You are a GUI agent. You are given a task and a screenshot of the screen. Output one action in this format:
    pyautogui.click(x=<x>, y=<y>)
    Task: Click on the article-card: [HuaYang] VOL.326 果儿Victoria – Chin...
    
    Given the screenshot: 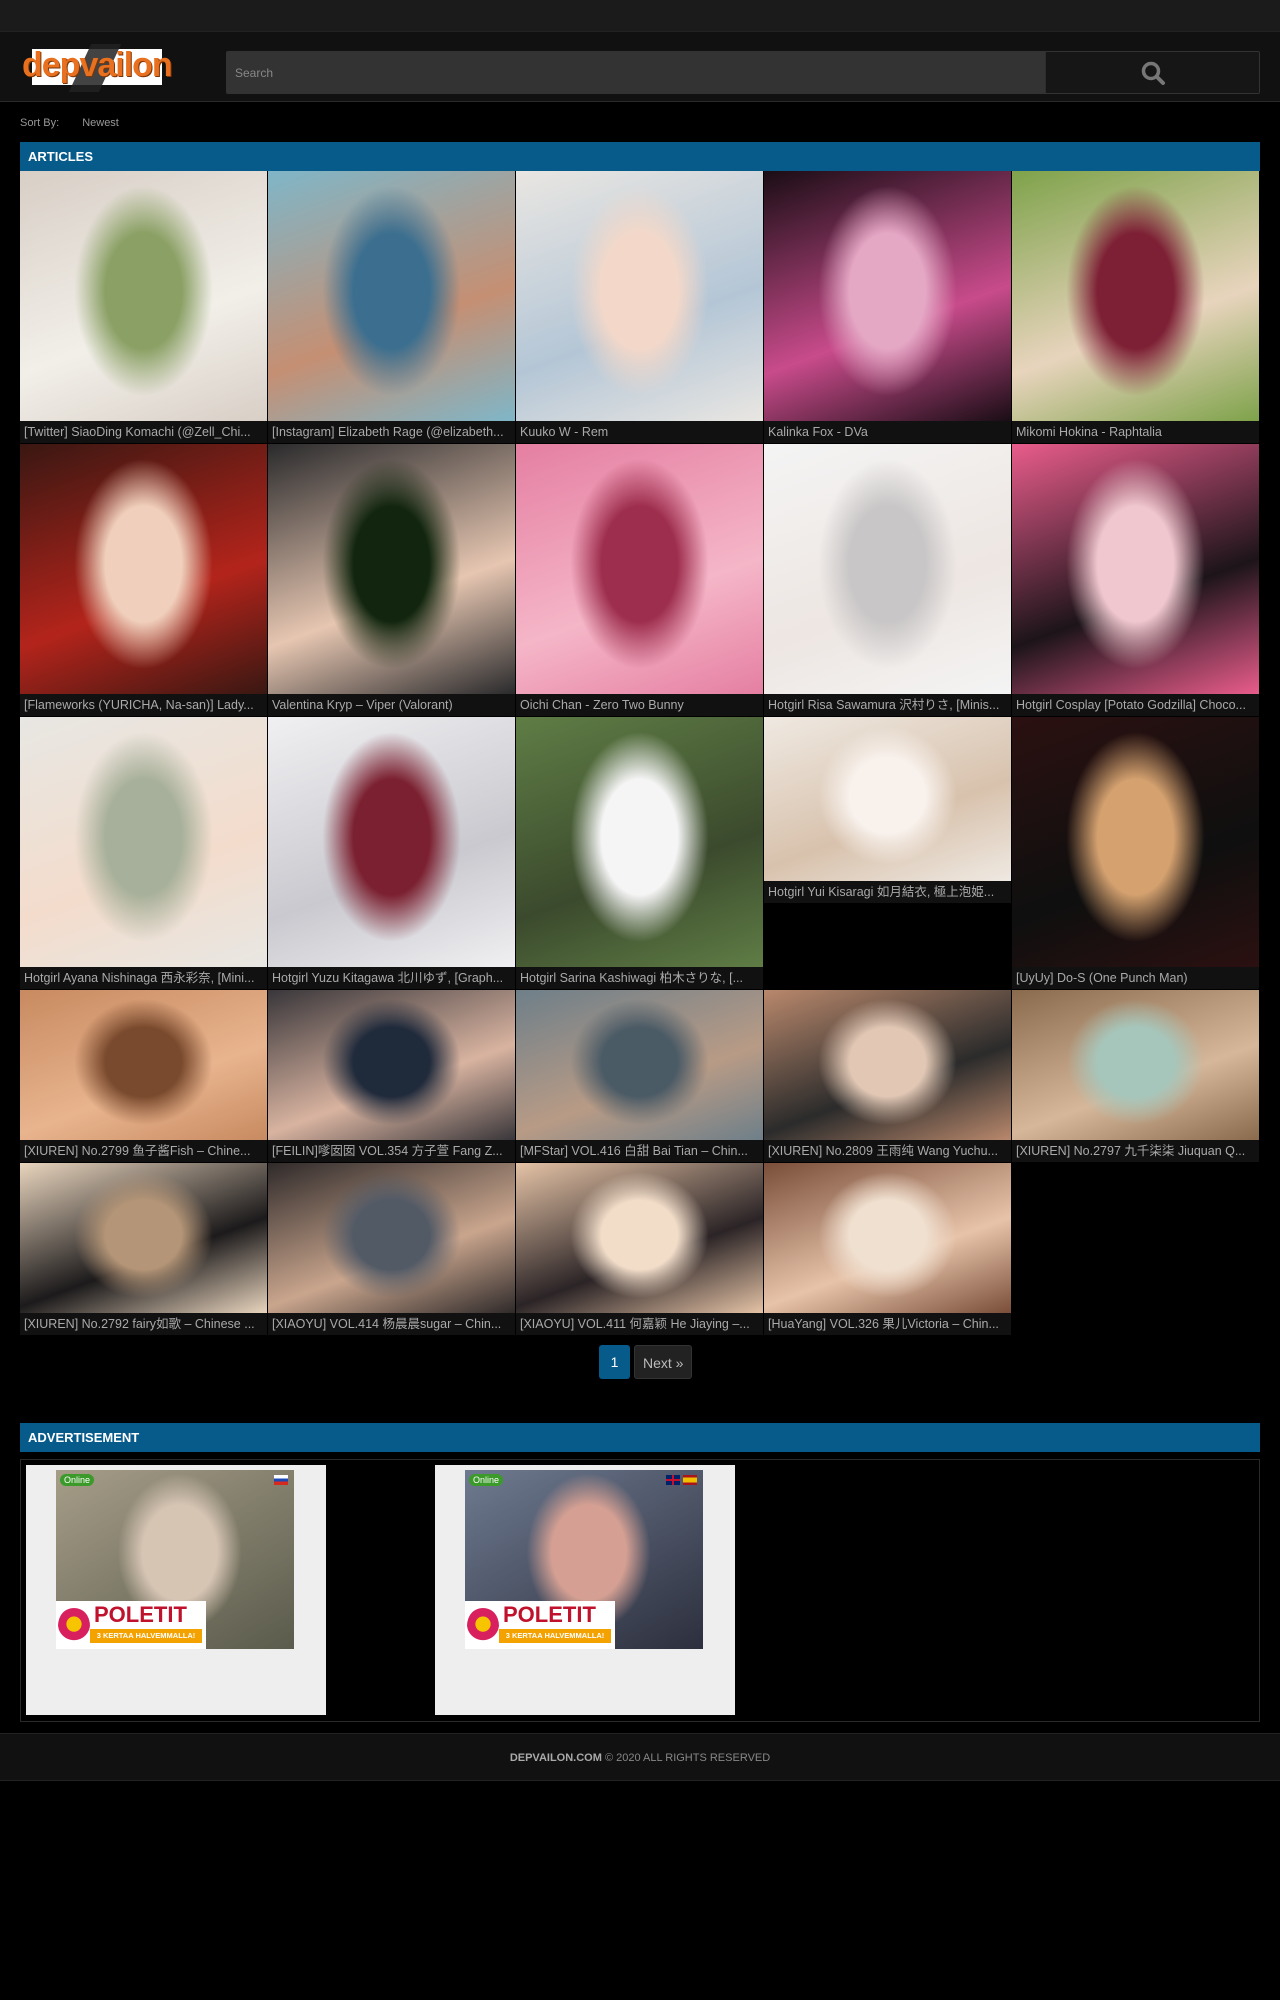 What is the action you would take?
    pyautogui.click(x=887, y=1249)
    